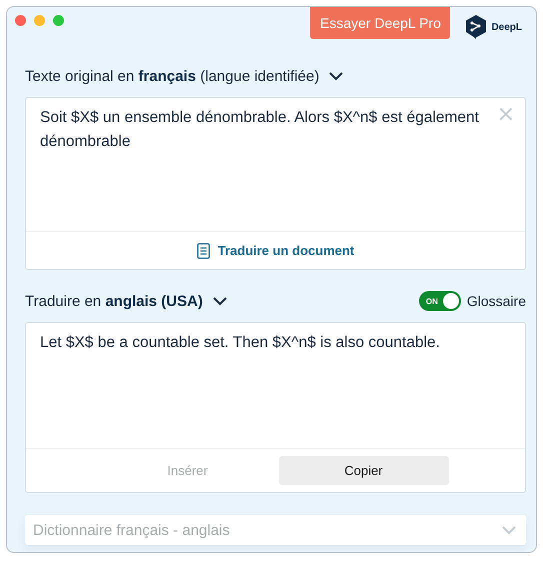 Image resolution: width=543 pixels, height=562 pixels. I want to click on glossary-label: Glossaire, so click(496, 301).